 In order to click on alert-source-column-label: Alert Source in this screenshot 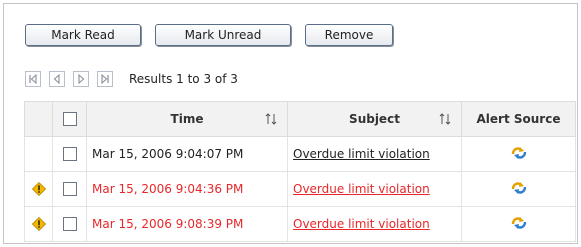, I will do `click(518, 119)`.